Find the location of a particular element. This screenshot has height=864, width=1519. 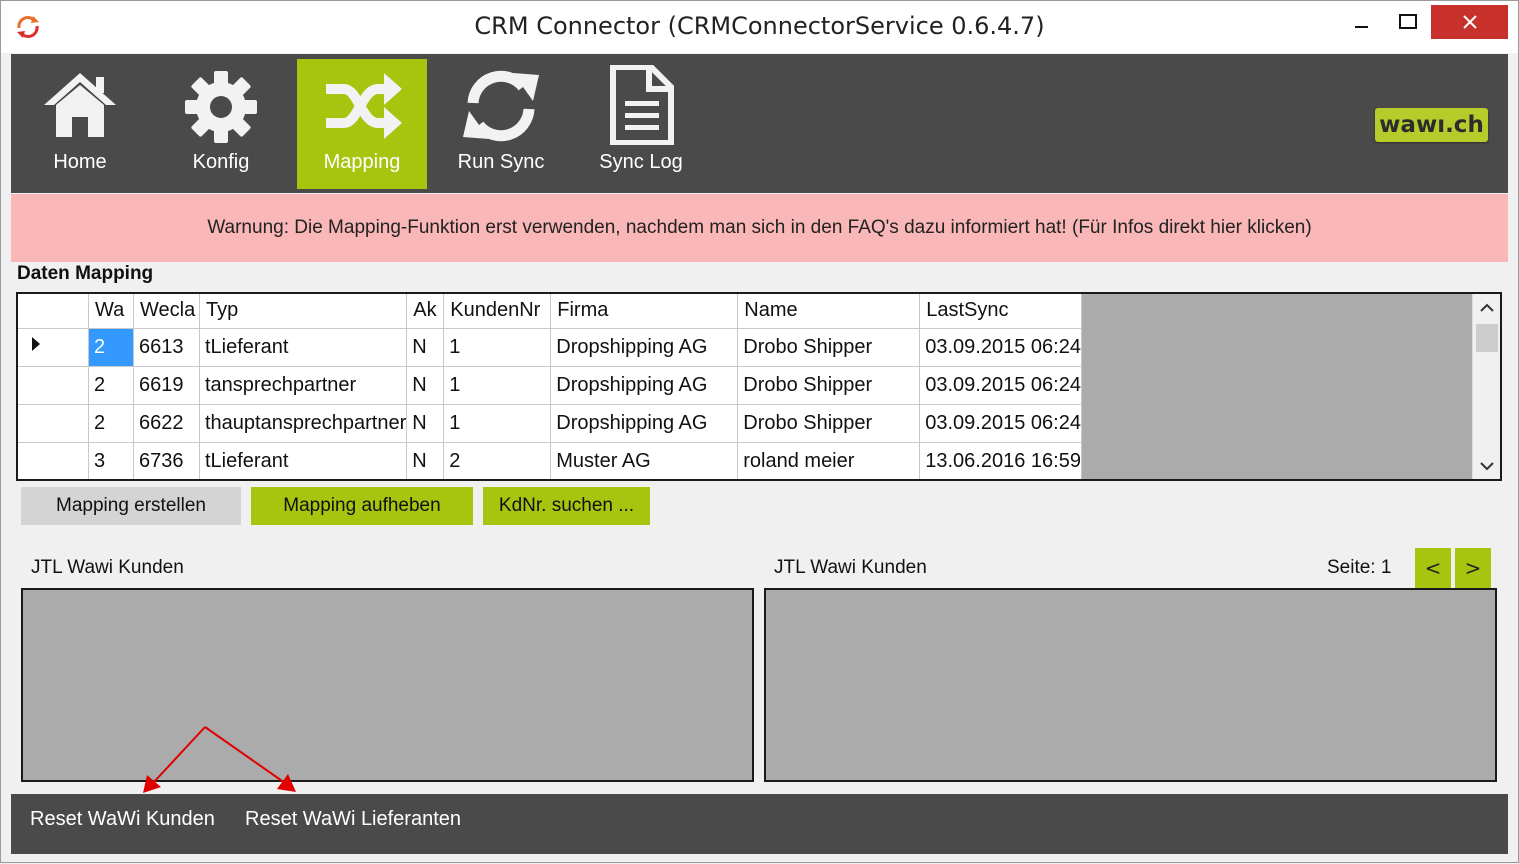

shuffle-icon is located at coordinates (364, 106).